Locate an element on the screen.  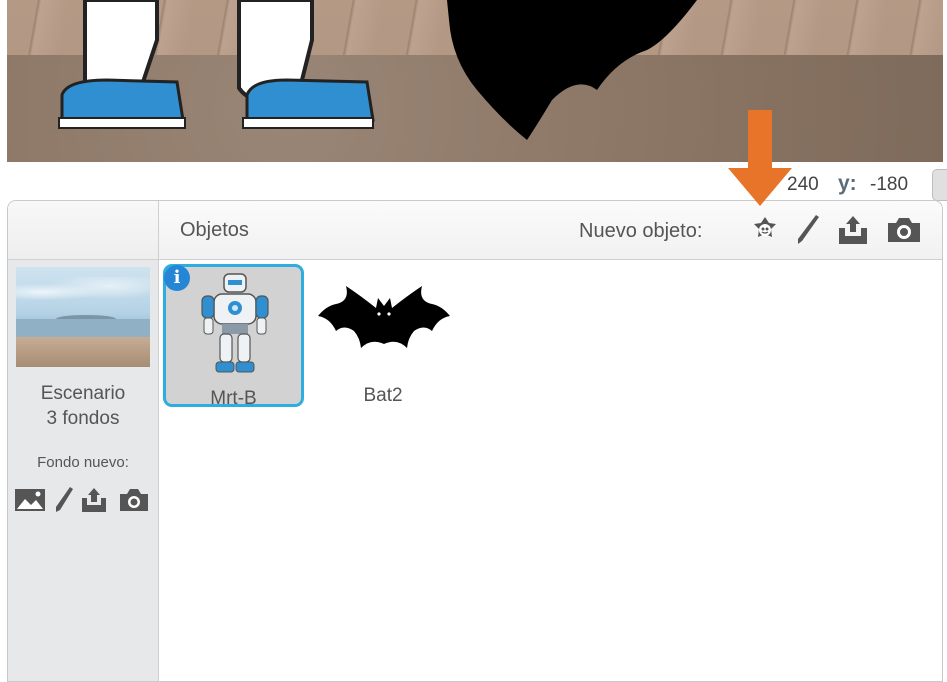
sprites-title: Objetos is located at coordinates (214, 230).